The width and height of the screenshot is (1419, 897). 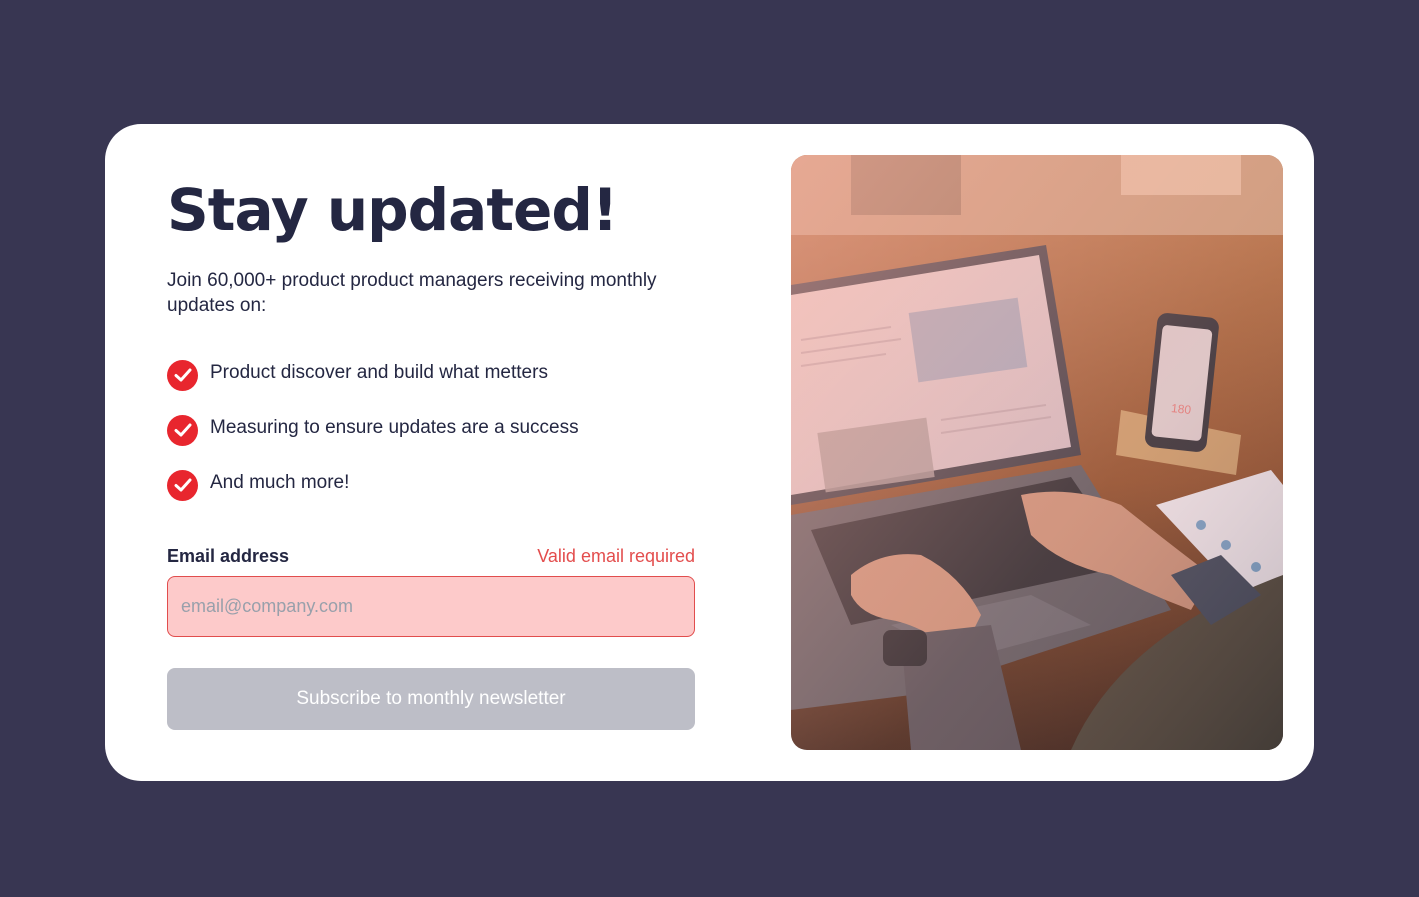 I want to click on subscribe-button: Subscribe to monthly newsletter, so click(x=431, y=699).